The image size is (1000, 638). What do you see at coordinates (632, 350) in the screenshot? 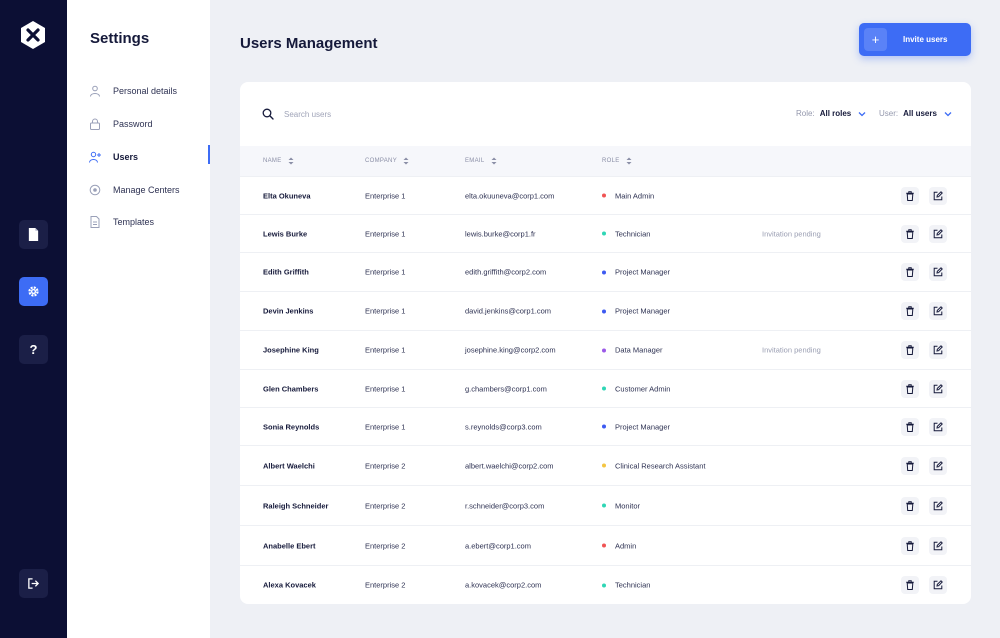
I see `user-role: Data Manager` at bounding box center [632, 350].